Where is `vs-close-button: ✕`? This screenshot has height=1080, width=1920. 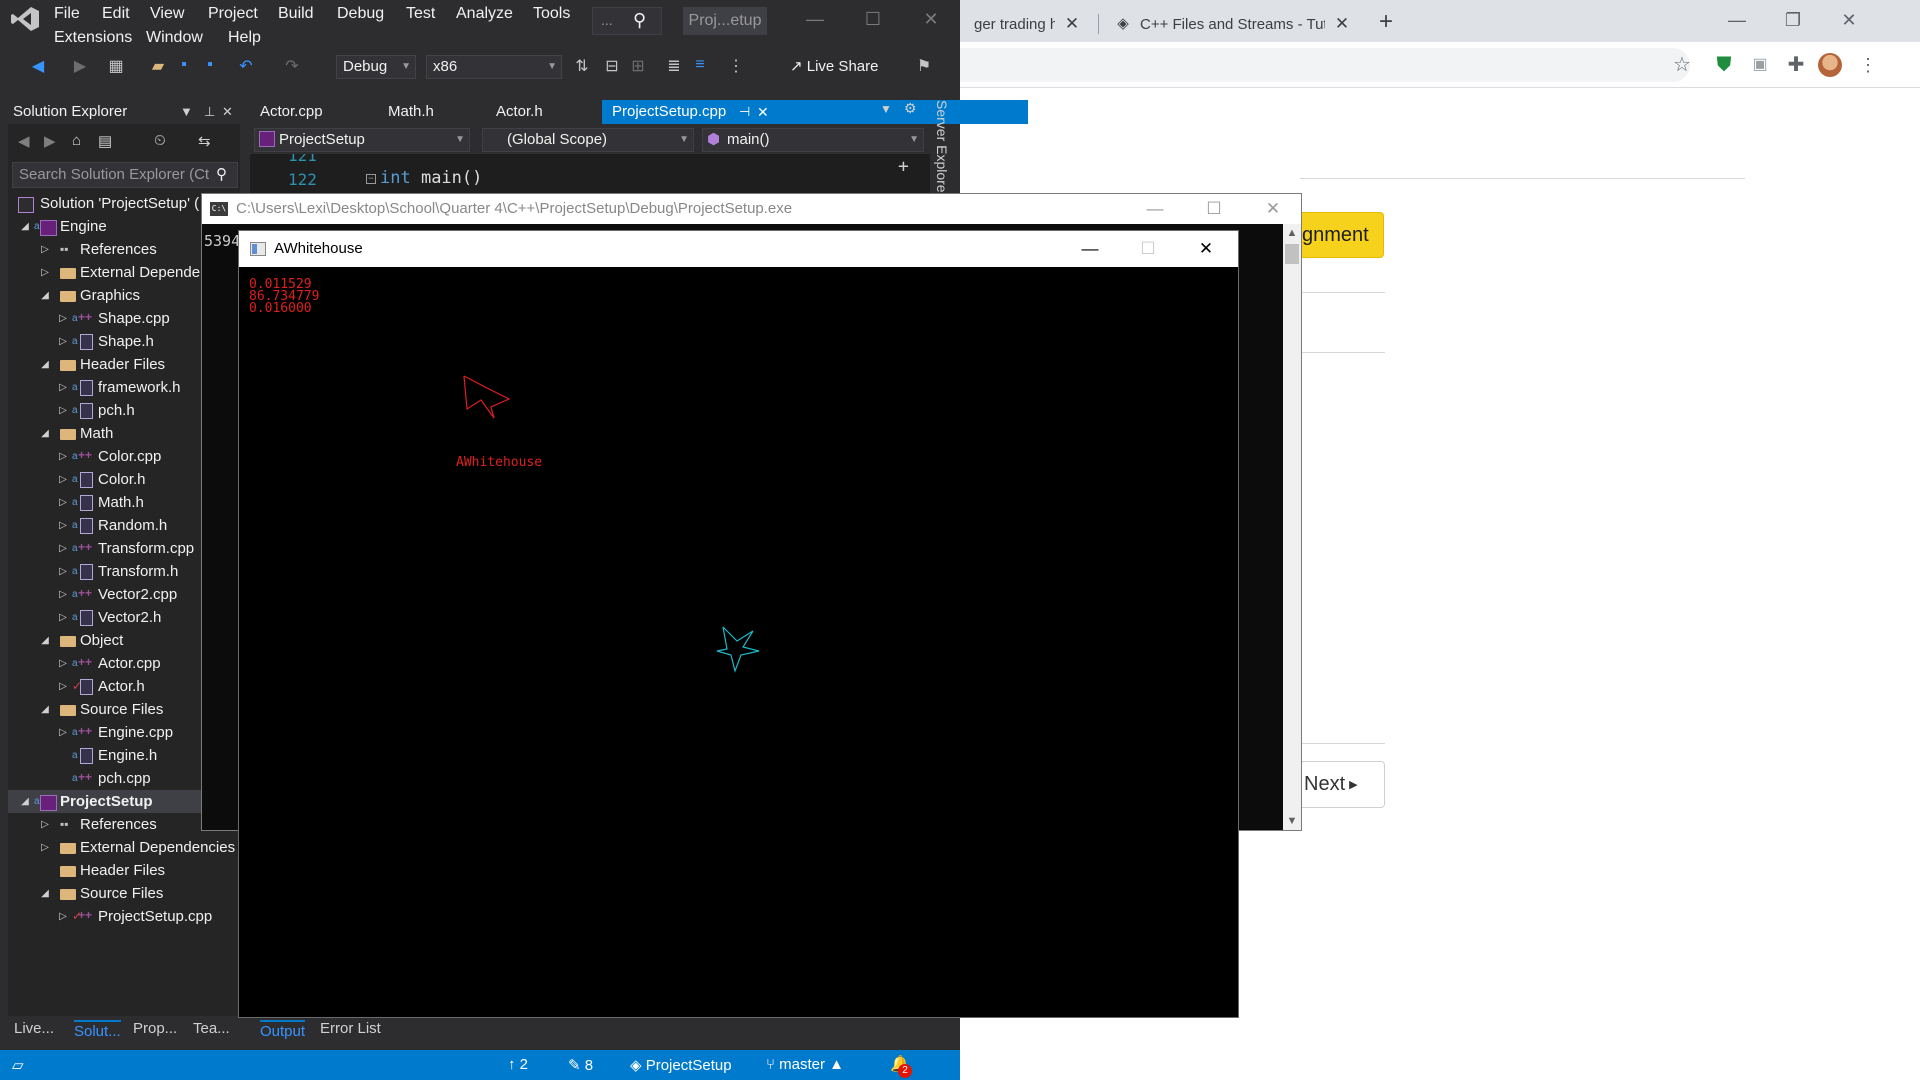
vs-close-button: ✕ is located at coordinates (931, 21).